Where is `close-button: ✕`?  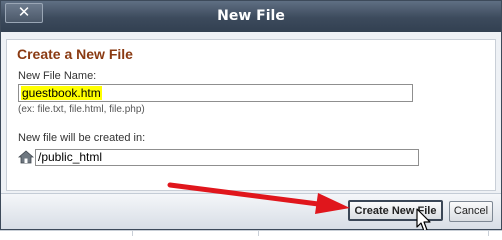 close-button: ✕ is located at coordinates (24, 13).